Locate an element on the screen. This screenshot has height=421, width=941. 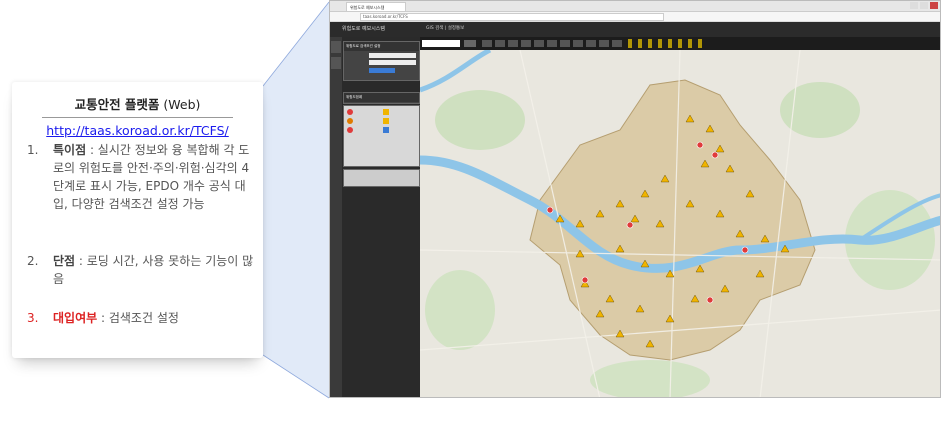
caution-icon is located at coordinates (350, 121).